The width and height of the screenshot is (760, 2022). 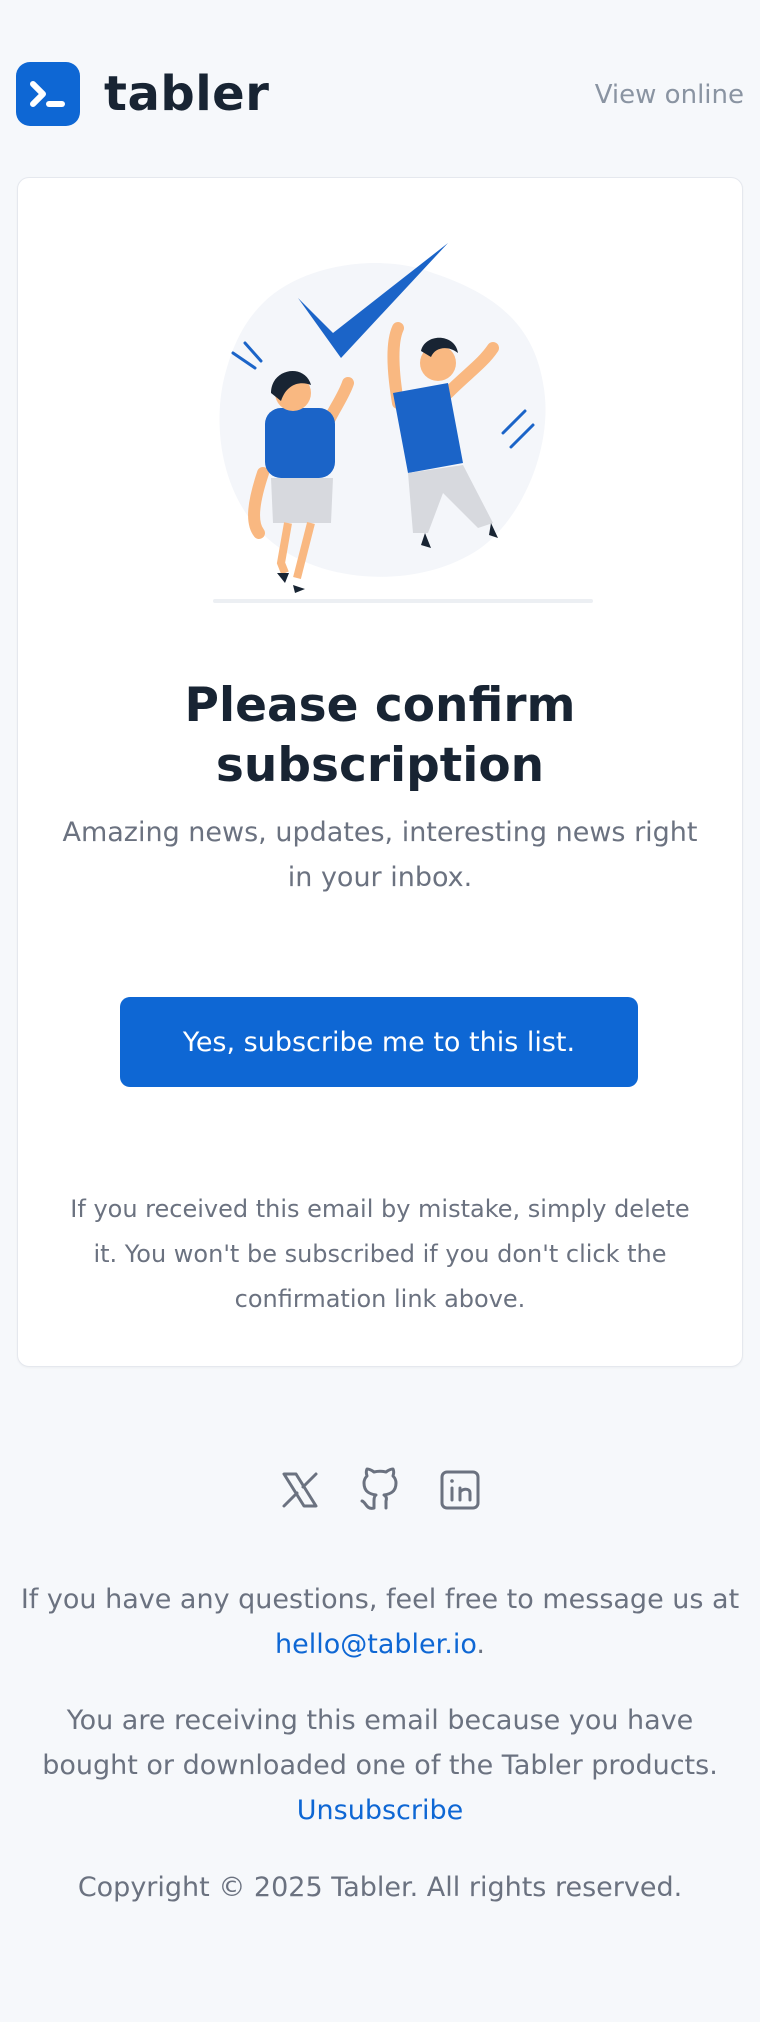 What do you see at coordinates (380, 1810) in the screenshot?
I see `unsubscribe-link: Unsubscribe` at bounding box center [380, 1810].